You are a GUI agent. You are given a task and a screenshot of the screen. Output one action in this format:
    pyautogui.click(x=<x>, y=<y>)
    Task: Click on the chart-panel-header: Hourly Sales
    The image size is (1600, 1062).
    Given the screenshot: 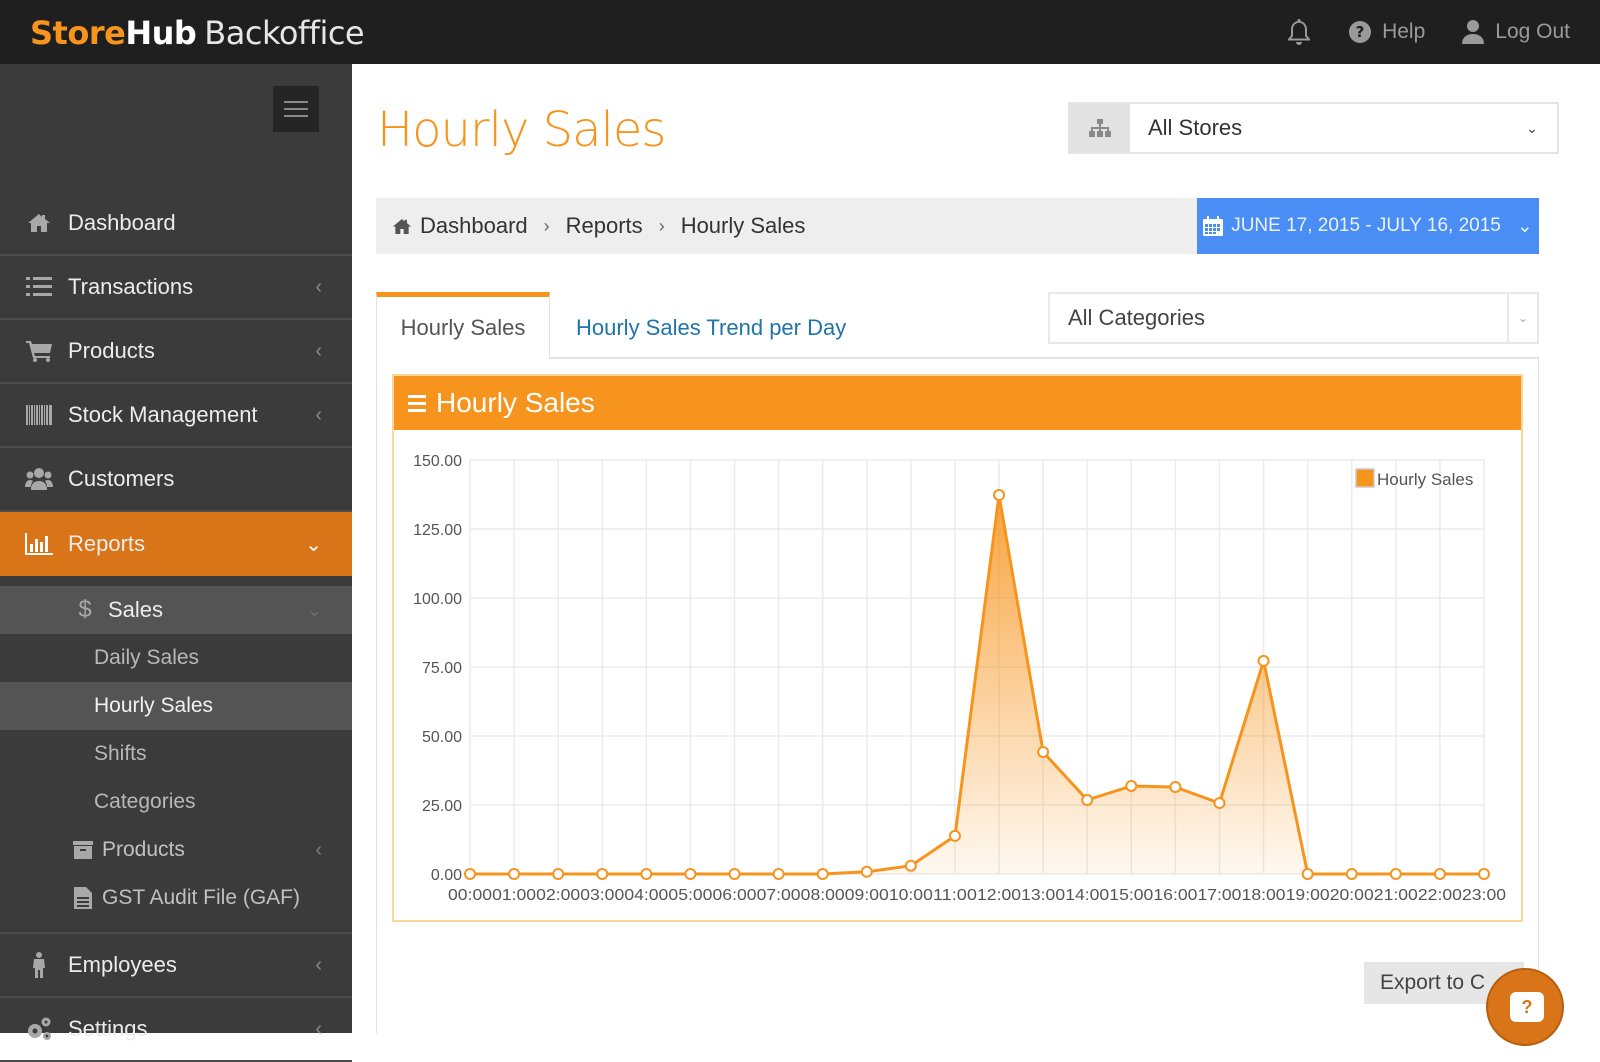 What is the action you would take?
    pyautogui.click(x=957, y=403)
    